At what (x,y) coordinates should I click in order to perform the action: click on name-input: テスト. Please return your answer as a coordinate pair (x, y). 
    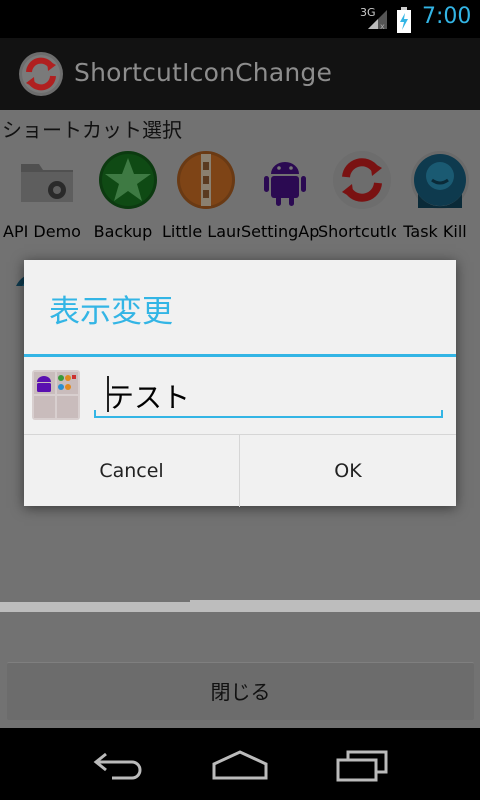
    Looking at the image, I should click on (266, 396).